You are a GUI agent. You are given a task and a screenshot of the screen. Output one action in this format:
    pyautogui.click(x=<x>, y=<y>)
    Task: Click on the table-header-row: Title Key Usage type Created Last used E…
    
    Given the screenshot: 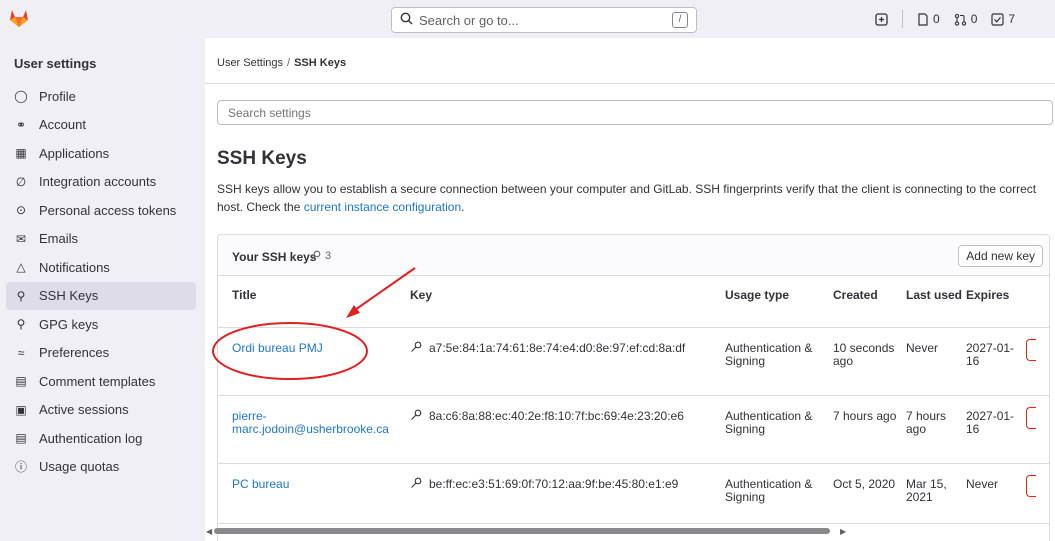 What is the action you would take?
    pyautogui.click(x=633, y=302)
    